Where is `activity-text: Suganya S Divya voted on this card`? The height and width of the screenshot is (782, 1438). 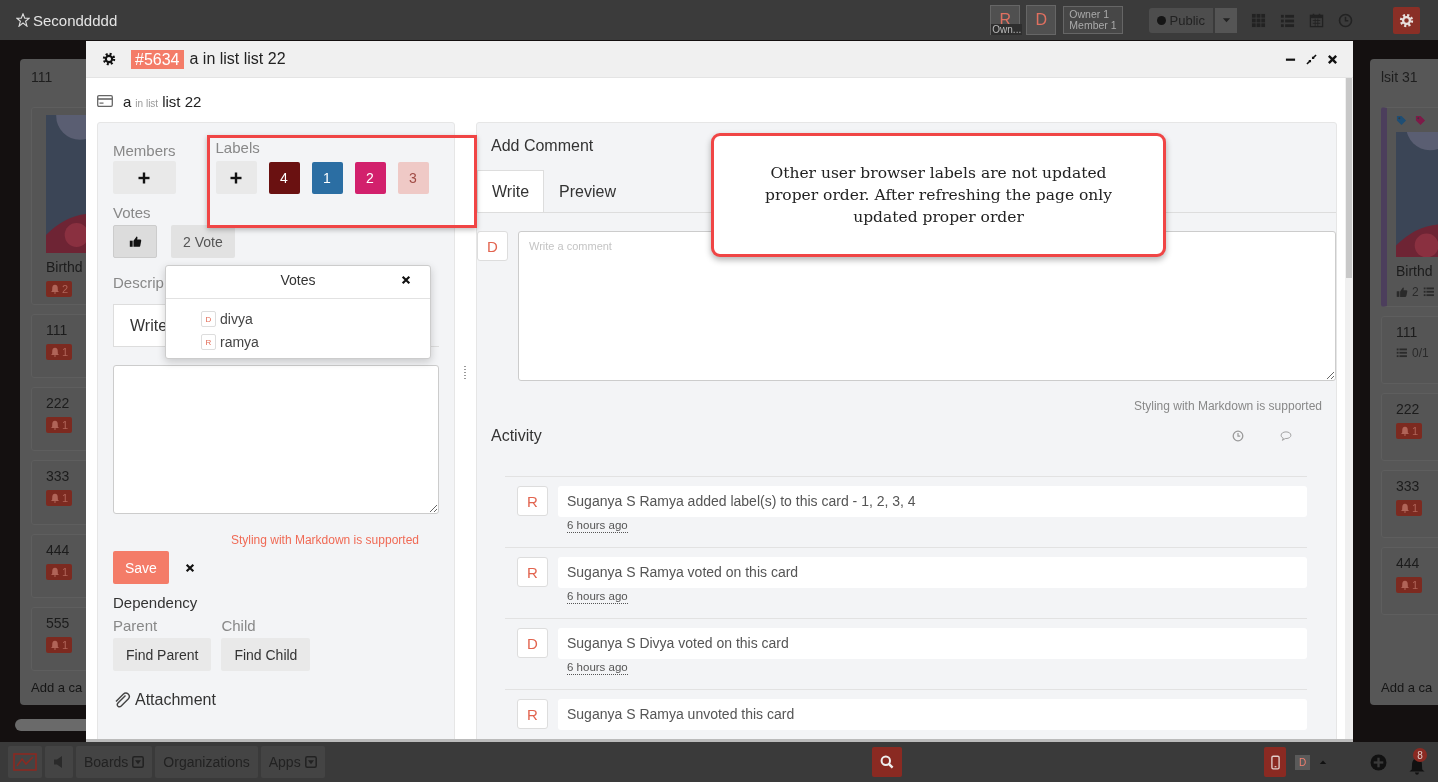 activity-text: Suganya S Divya voted on this card is located at coordinates (932, 643).